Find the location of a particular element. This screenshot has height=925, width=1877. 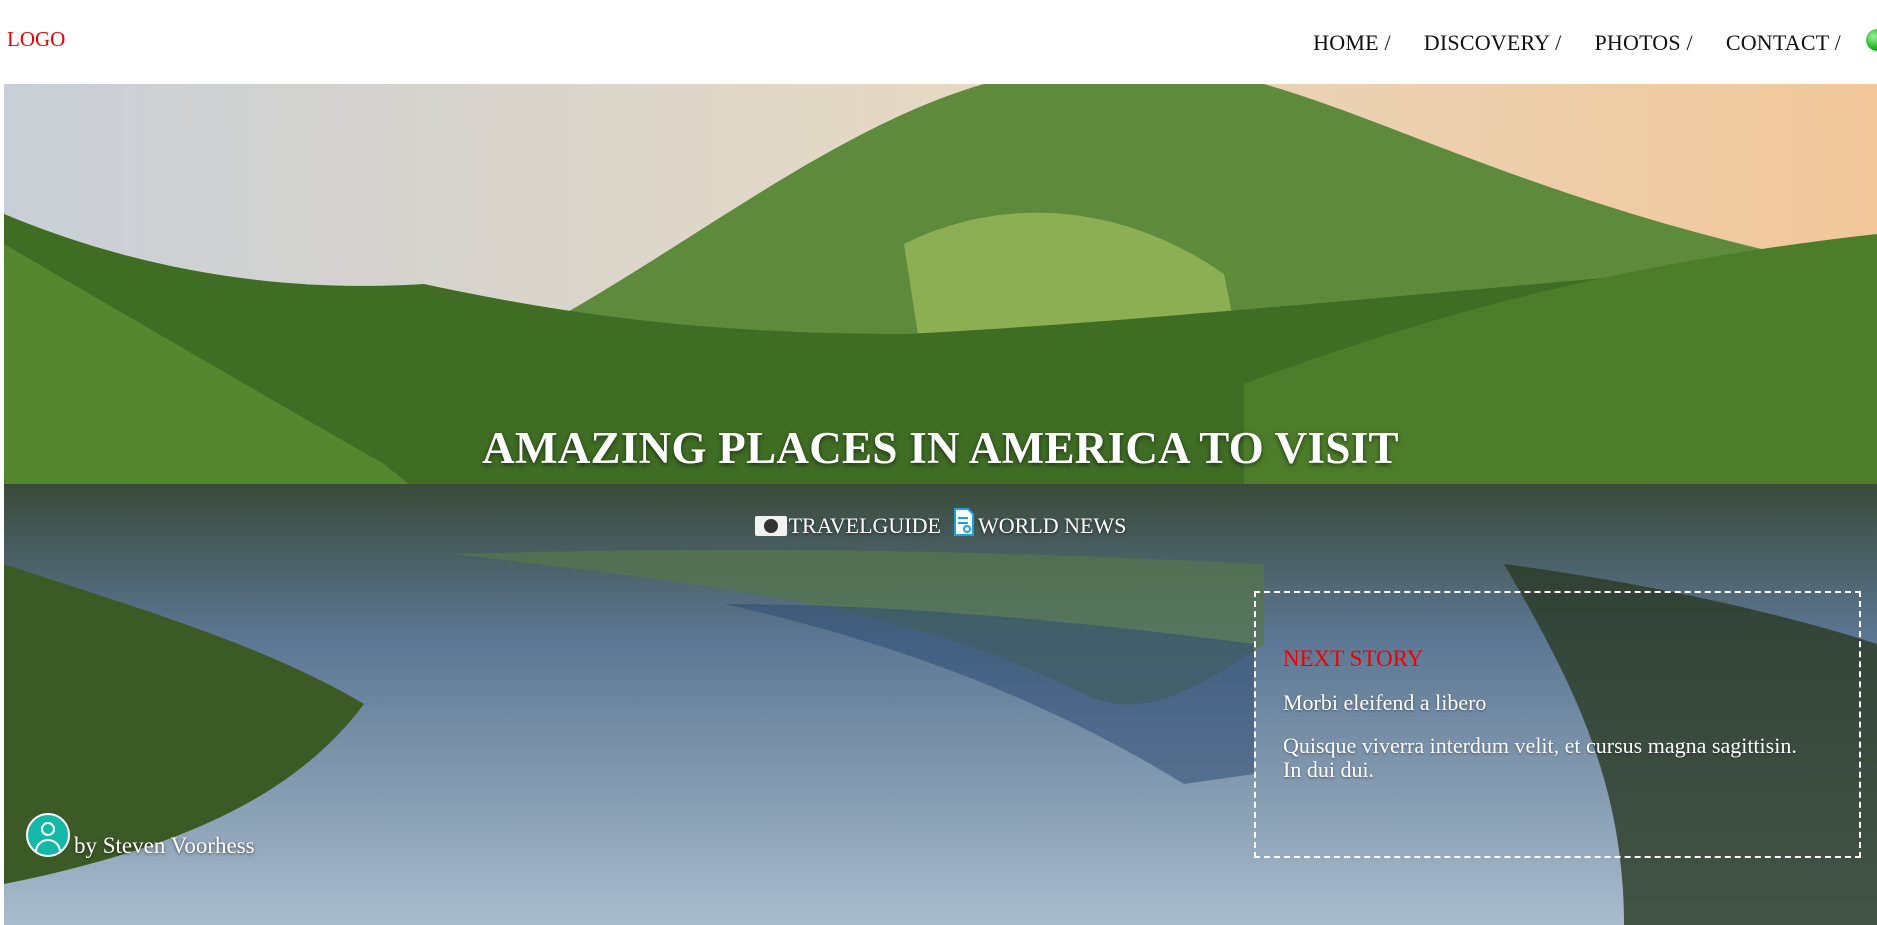

nav-contact: CONTACT / is located at coordinates (1783, 43).